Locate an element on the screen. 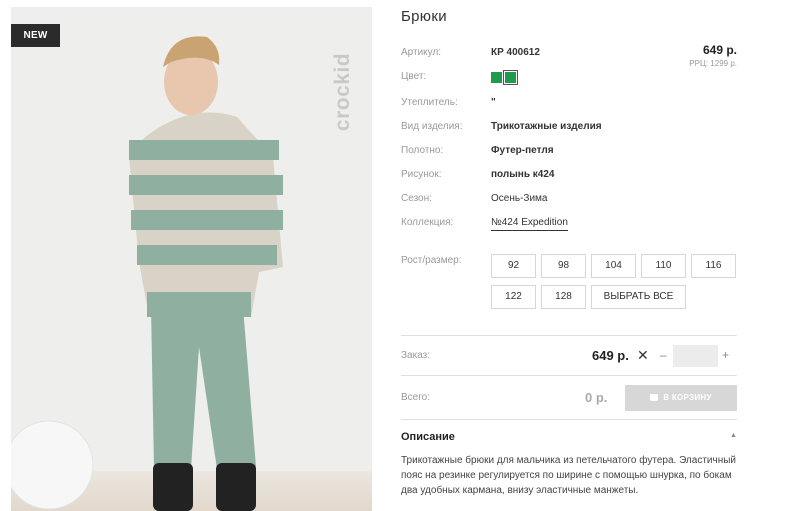 The width and height of the screenshot is (800, 511). multiply-icon: ✕ is located at coordinates (643, 355).